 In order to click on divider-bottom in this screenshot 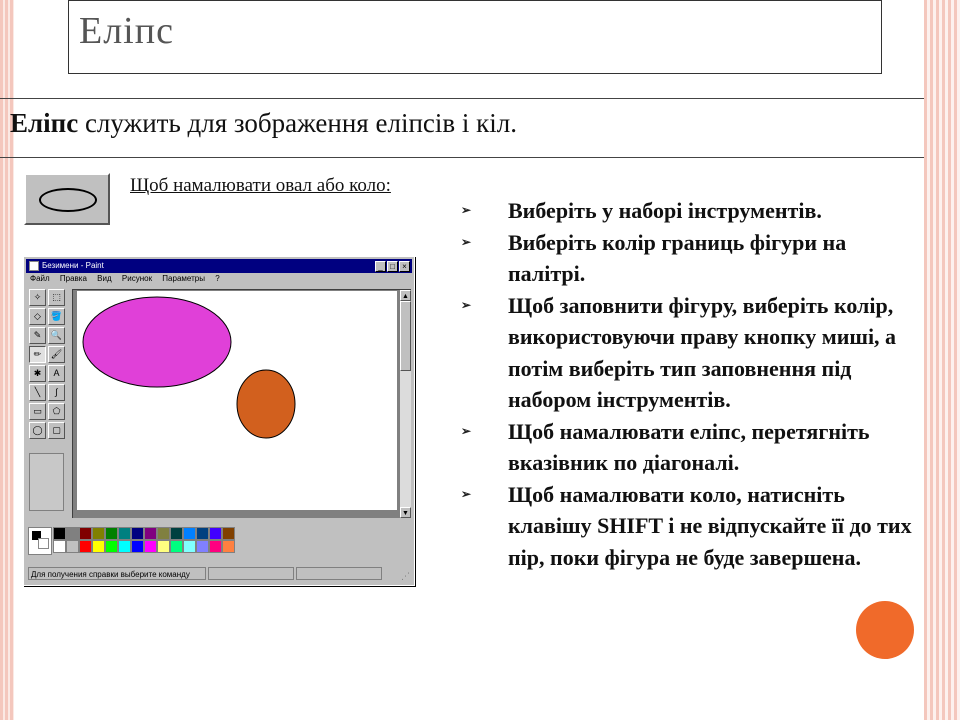, I will do `click(462, 157)`.